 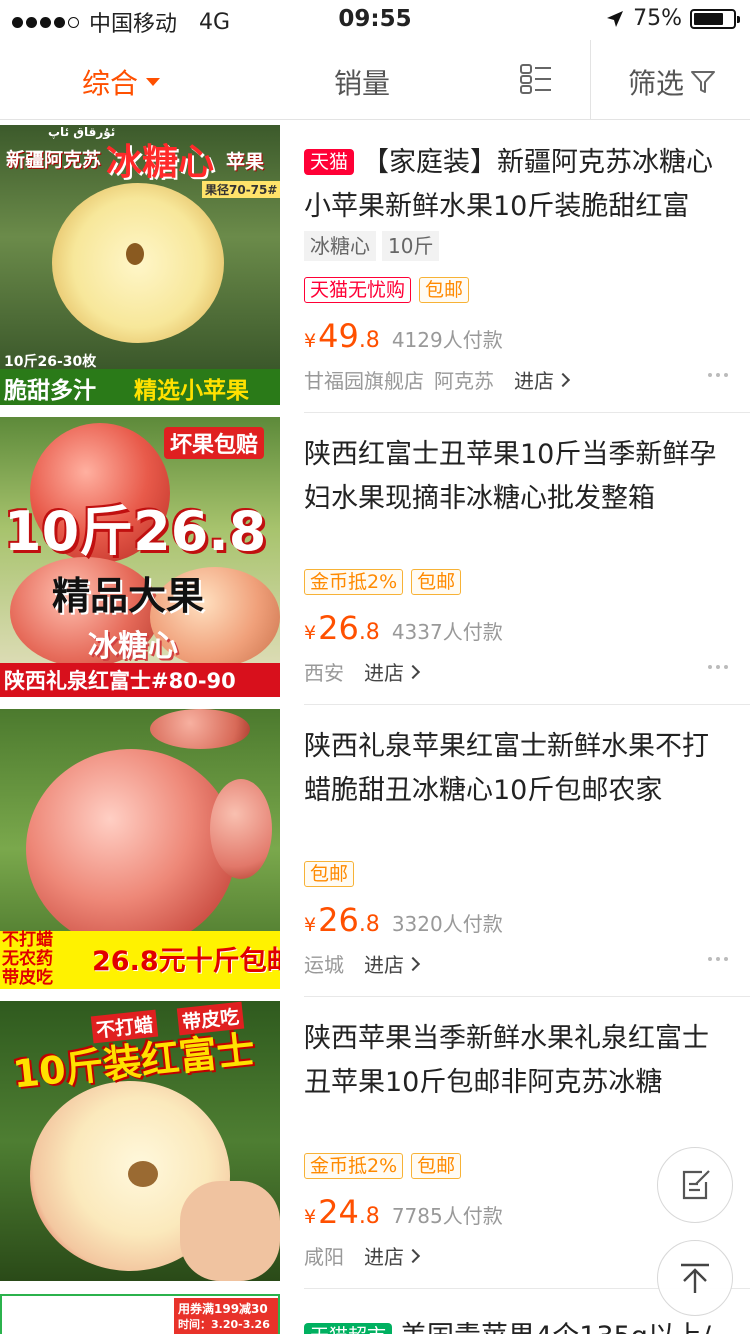 I want to click on shop-location: 咸阳, so click(x=324, y=1257).